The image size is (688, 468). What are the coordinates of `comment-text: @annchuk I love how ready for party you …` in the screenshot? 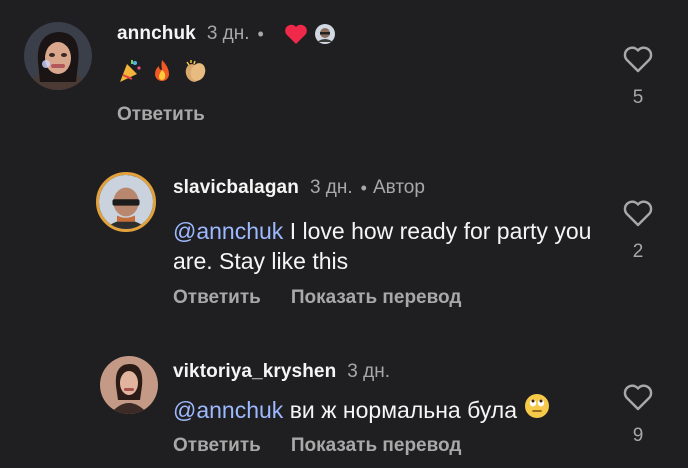 It's located at (382, 246).